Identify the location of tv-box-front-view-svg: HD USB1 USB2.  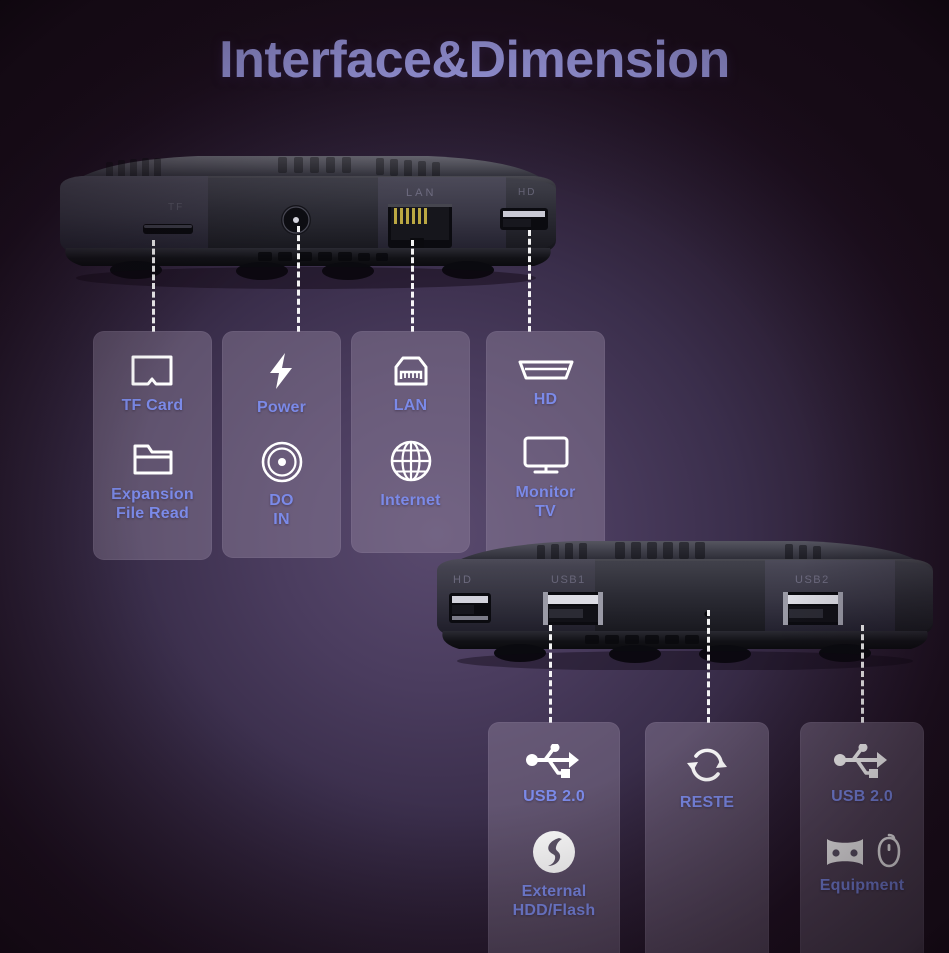
(685, 605).